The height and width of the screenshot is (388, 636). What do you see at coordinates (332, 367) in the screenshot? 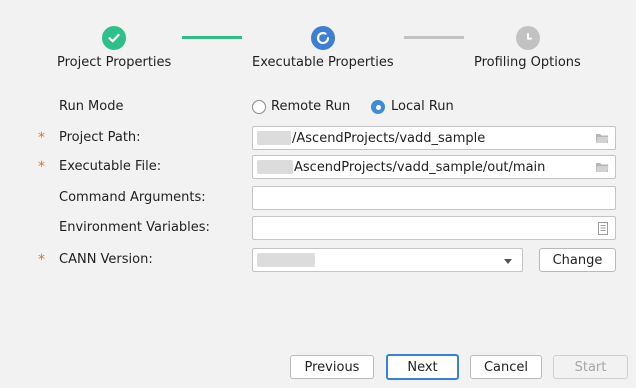
I see `previous-button: Previous` at bounding box center [332, 367].